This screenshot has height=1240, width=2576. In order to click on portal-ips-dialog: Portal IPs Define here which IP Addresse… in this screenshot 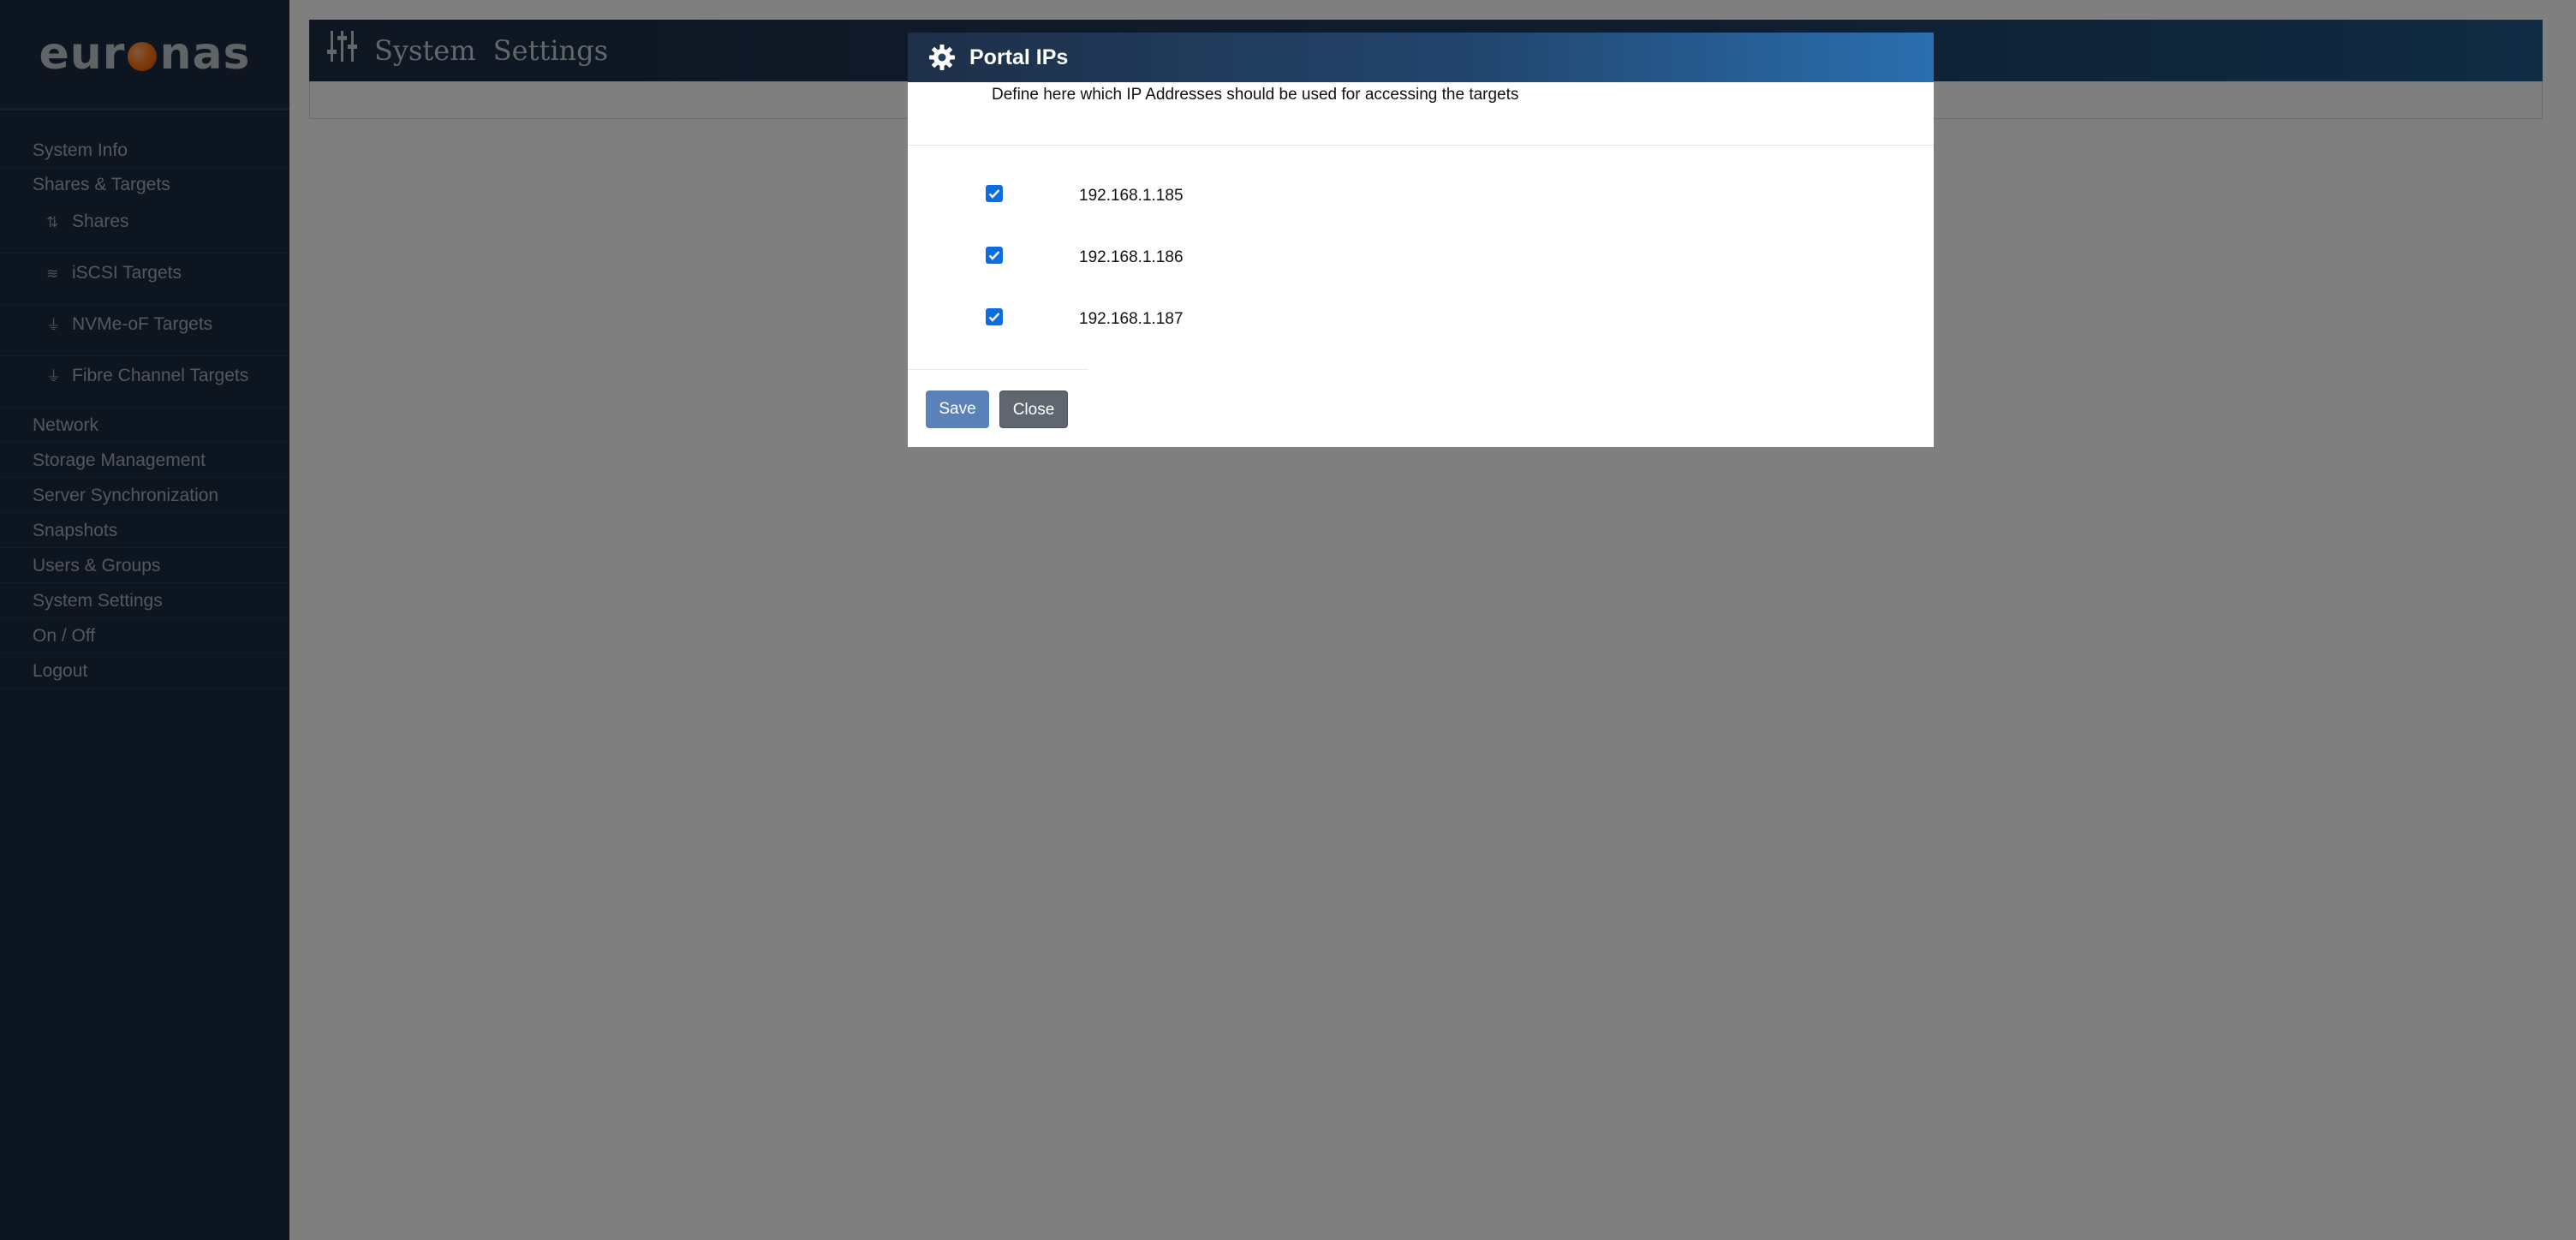, I will do `click(1421, 240)`.